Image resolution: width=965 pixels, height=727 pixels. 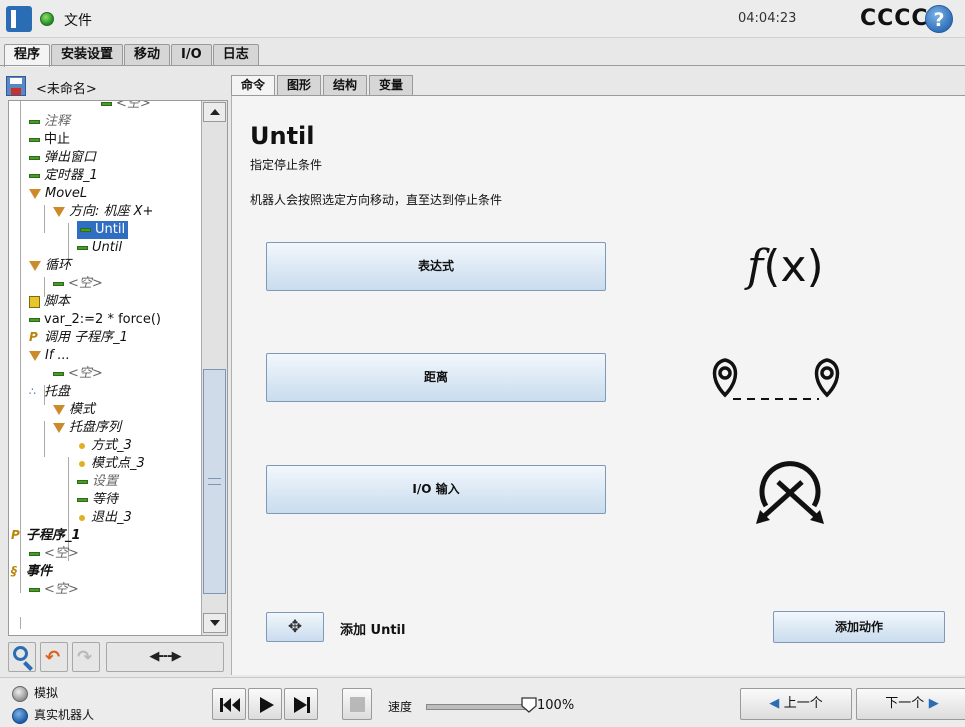 I want to click on stop-button, so click(x=357, y=704).